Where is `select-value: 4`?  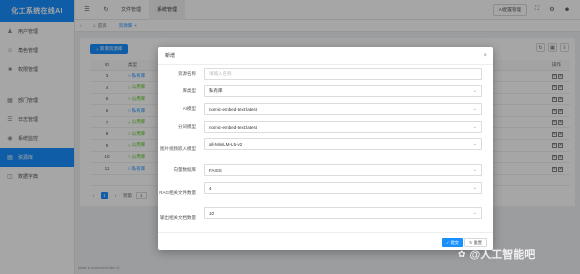
select-value: 4 is located at coordinates (210, 188).